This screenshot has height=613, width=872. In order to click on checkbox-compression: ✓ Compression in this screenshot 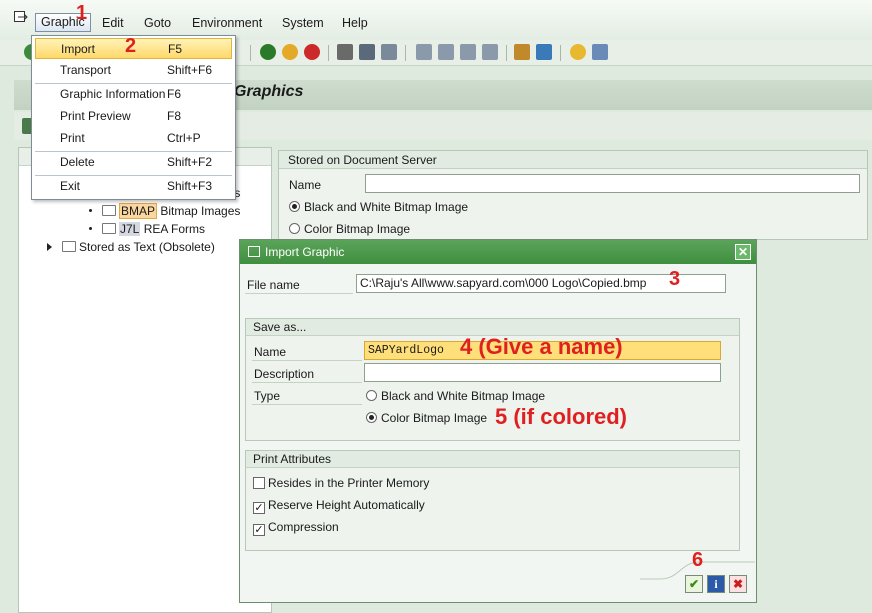, I will do `click(296, 528)`.